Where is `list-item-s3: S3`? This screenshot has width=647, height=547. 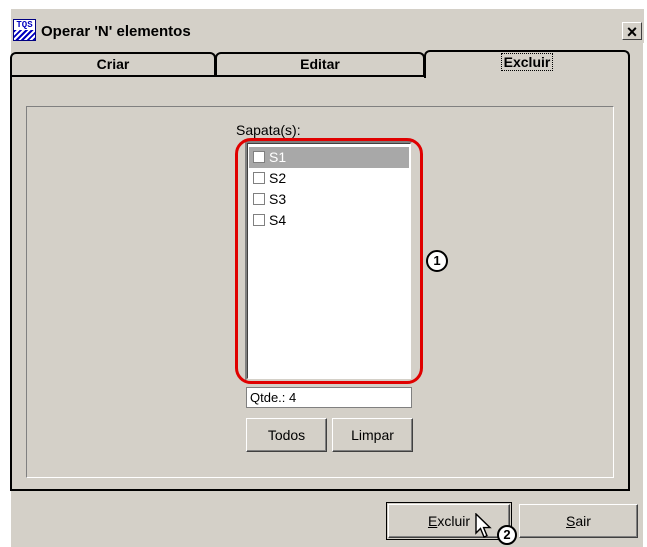 list-item-s3: S3 is located at coordinates (329, 199).